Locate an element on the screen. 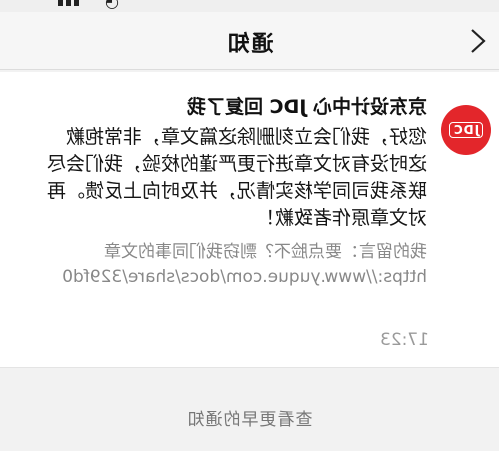 Image resolution: width=499 pixels, height=451 pixels. wifi-icon: ◔ is located at coordinates (112, 5).